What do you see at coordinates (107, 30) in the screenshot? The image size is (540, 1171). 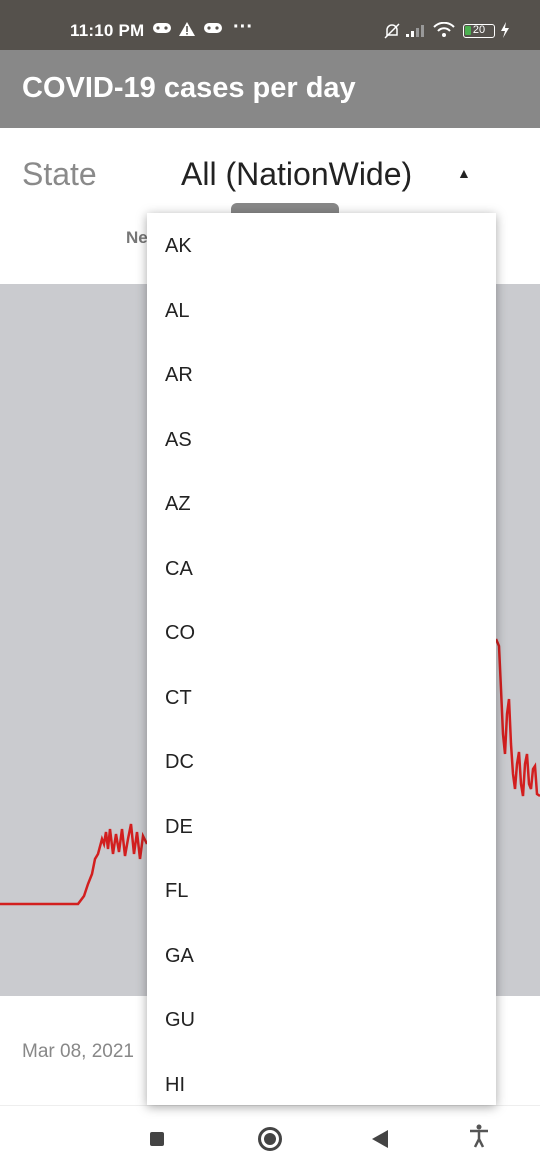 I see `status-time: 11:10 PM` at bounding box center [107, 30].